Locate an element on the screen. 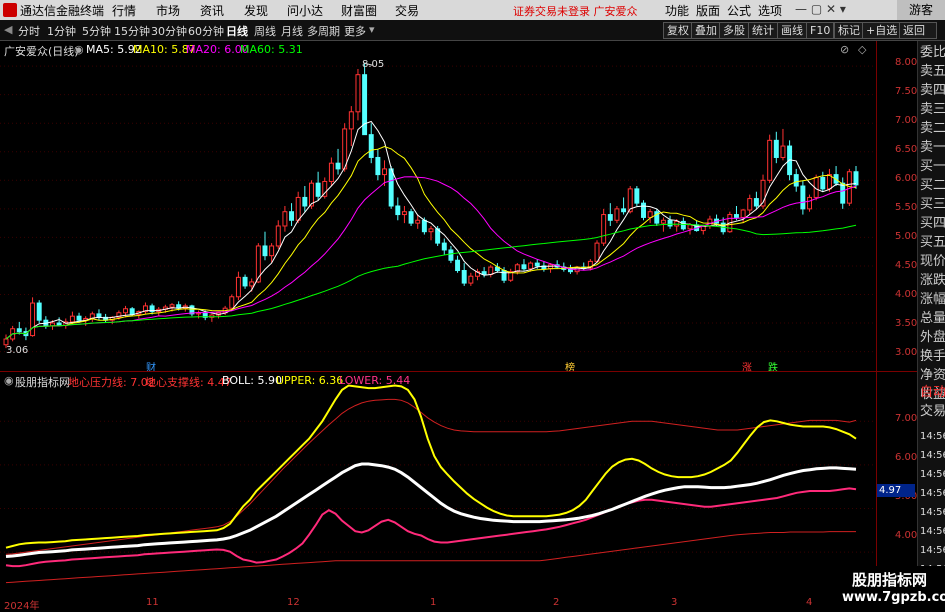  x-tick: 1 is located at coordinates (433, 602).